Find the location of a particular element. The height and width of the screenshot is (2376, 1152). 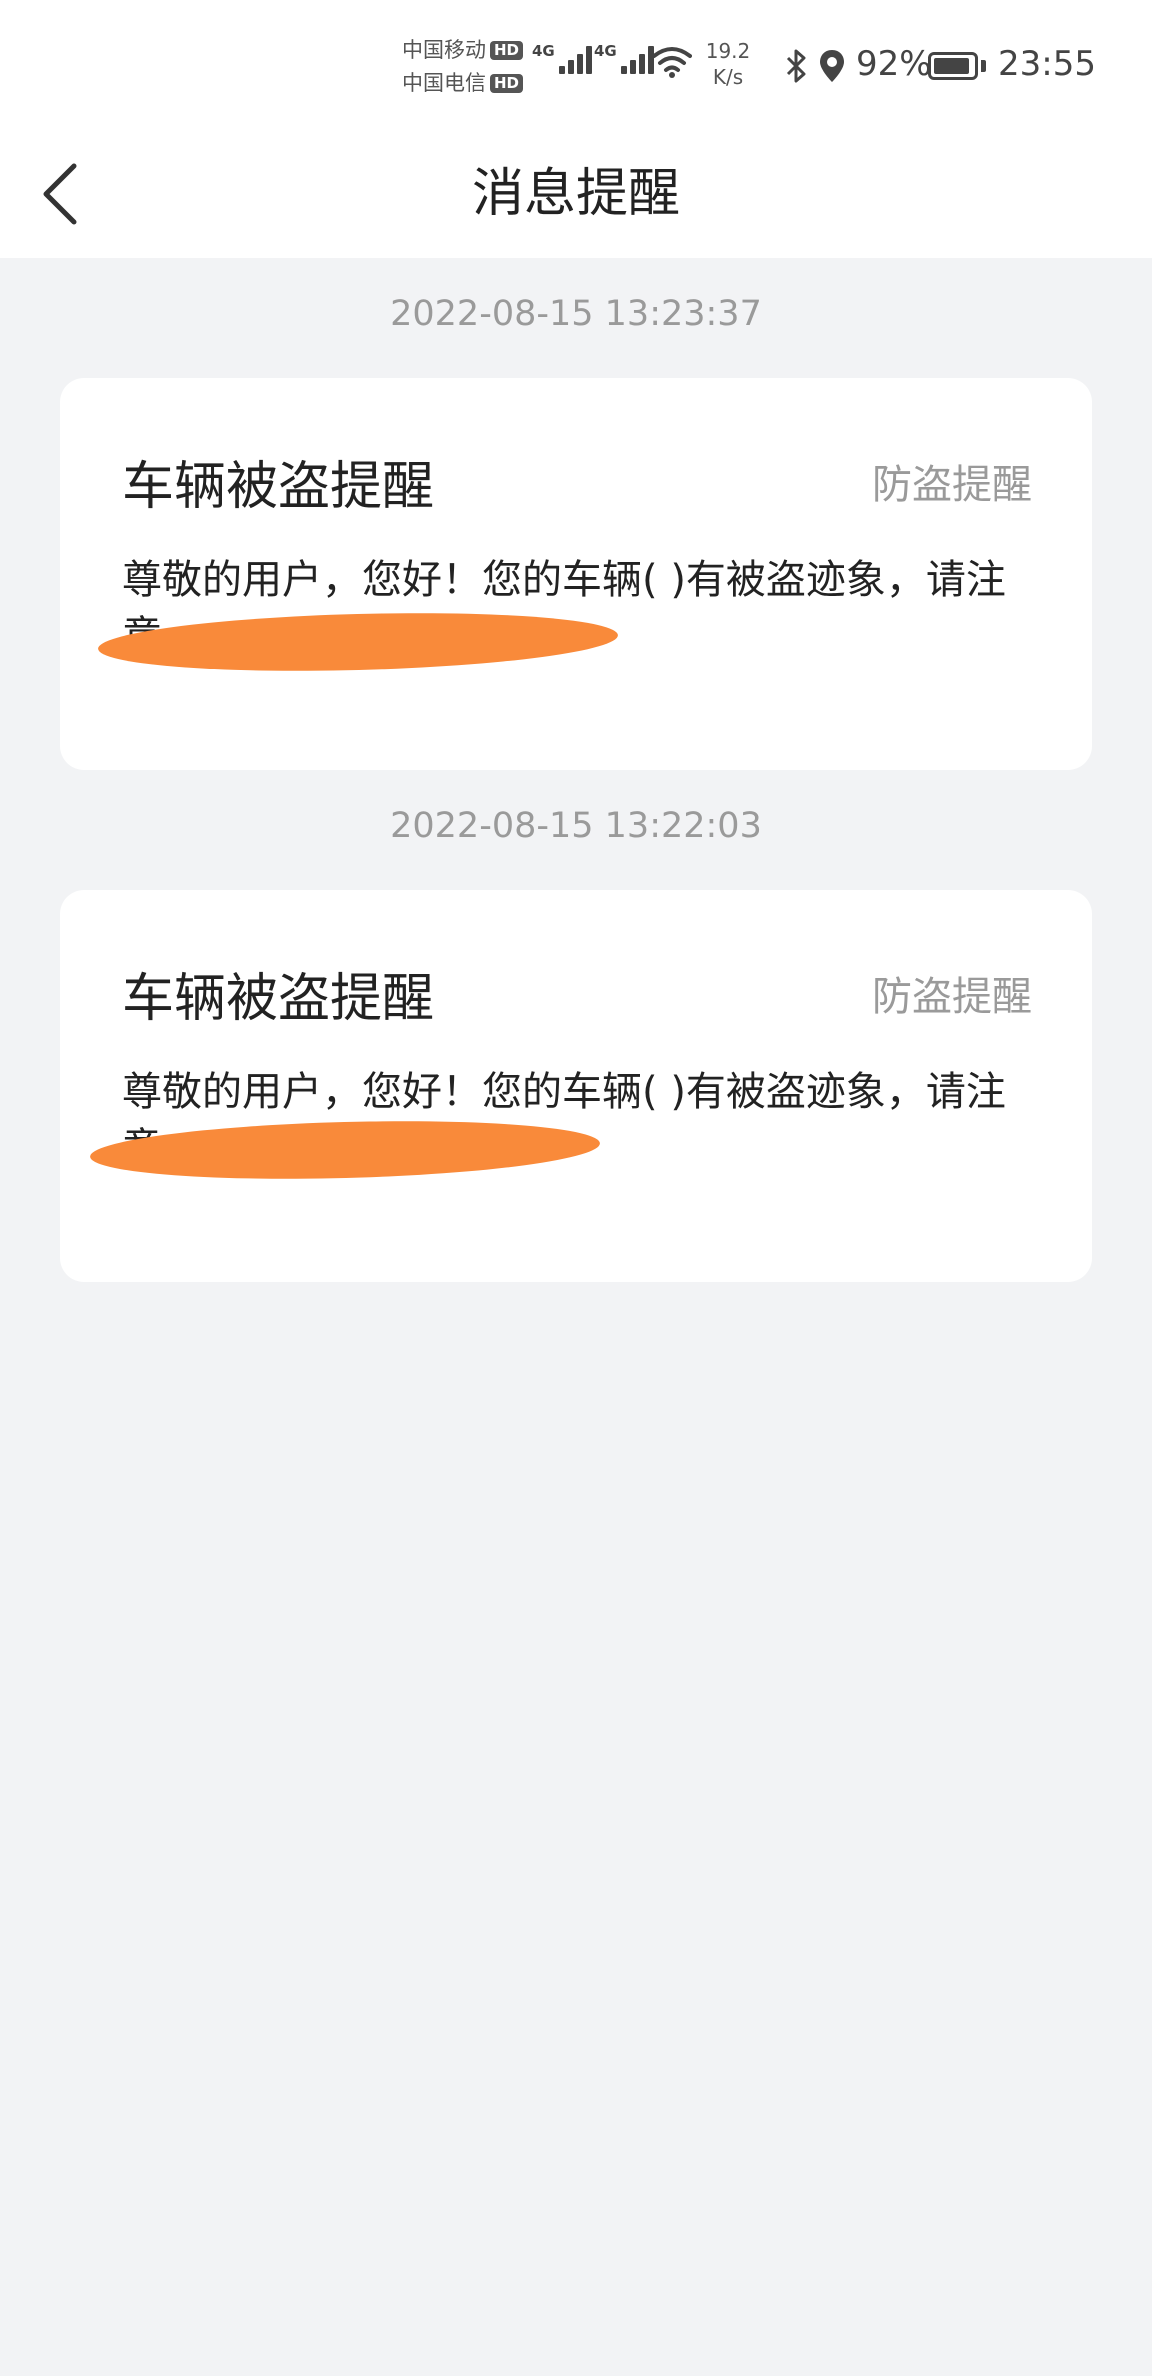

wifi-icon is located at coordinates (672, 62).